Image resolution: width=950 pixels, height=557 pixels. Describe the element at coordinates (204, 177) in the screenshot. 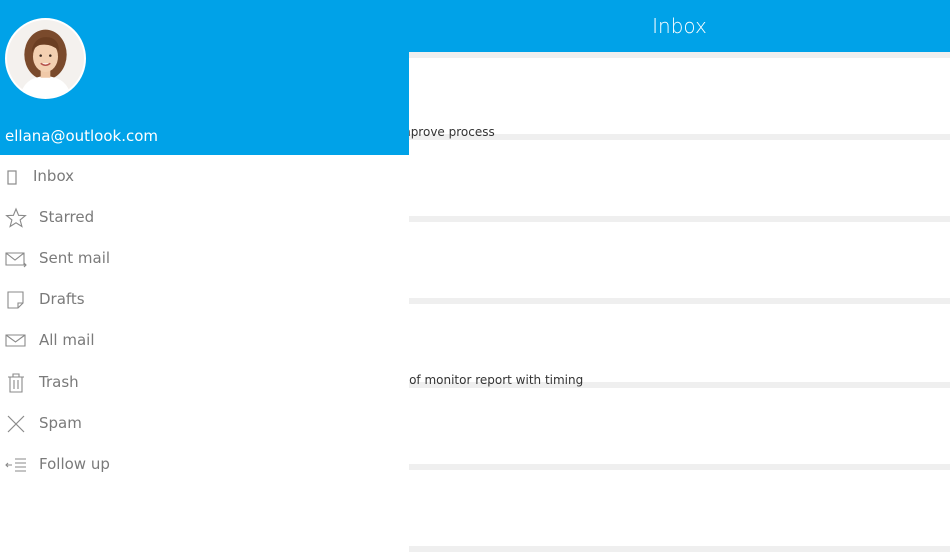

I see `nav-item-inbox: Inbox` at that location.